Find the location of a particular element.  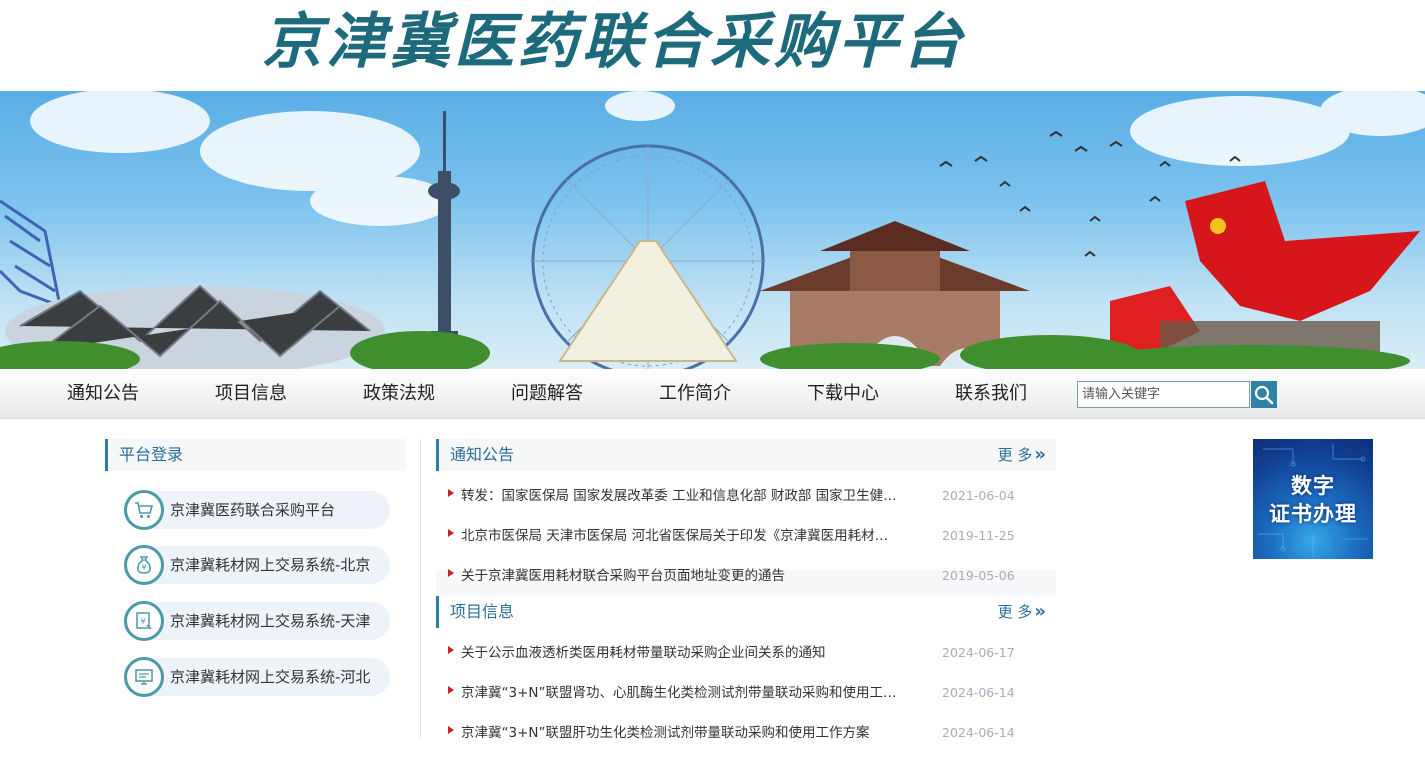

nav-item-policies: 政策法规 is located at coordinates (399, 394).